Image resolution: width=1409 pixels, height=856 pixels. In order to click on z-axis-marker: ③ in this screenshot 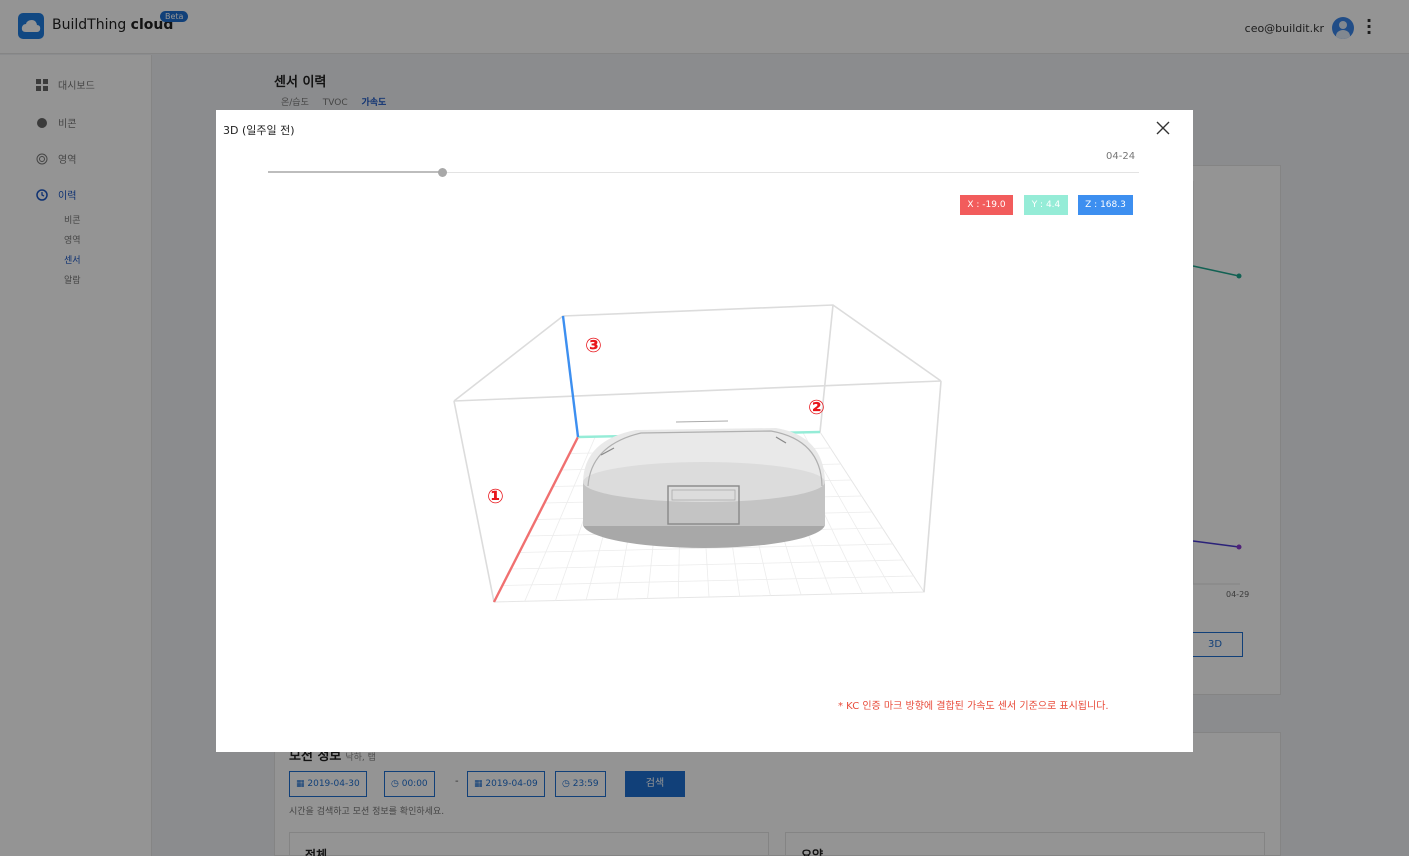, I will do `click(593, 345)`.